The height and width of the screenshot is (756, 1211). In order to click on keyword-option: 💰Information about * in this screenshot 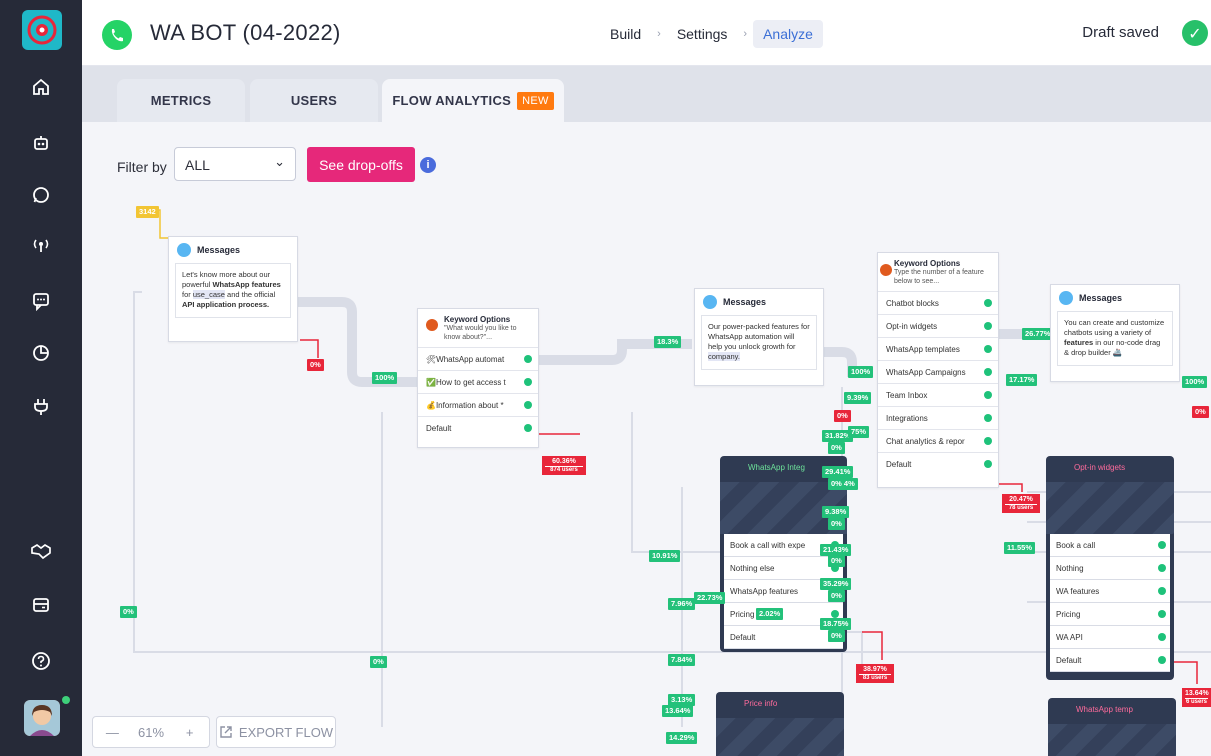, I will do `click(478, 404)`.